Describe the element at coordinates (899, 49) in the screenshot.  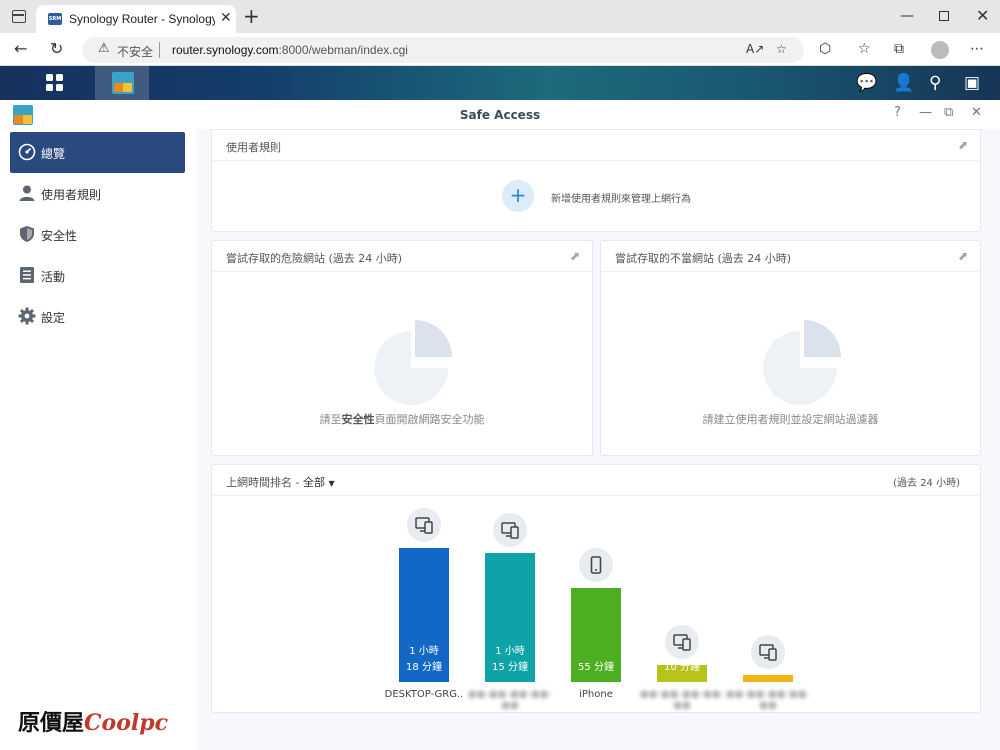
I see `collections-icon: ⧉` at that location.